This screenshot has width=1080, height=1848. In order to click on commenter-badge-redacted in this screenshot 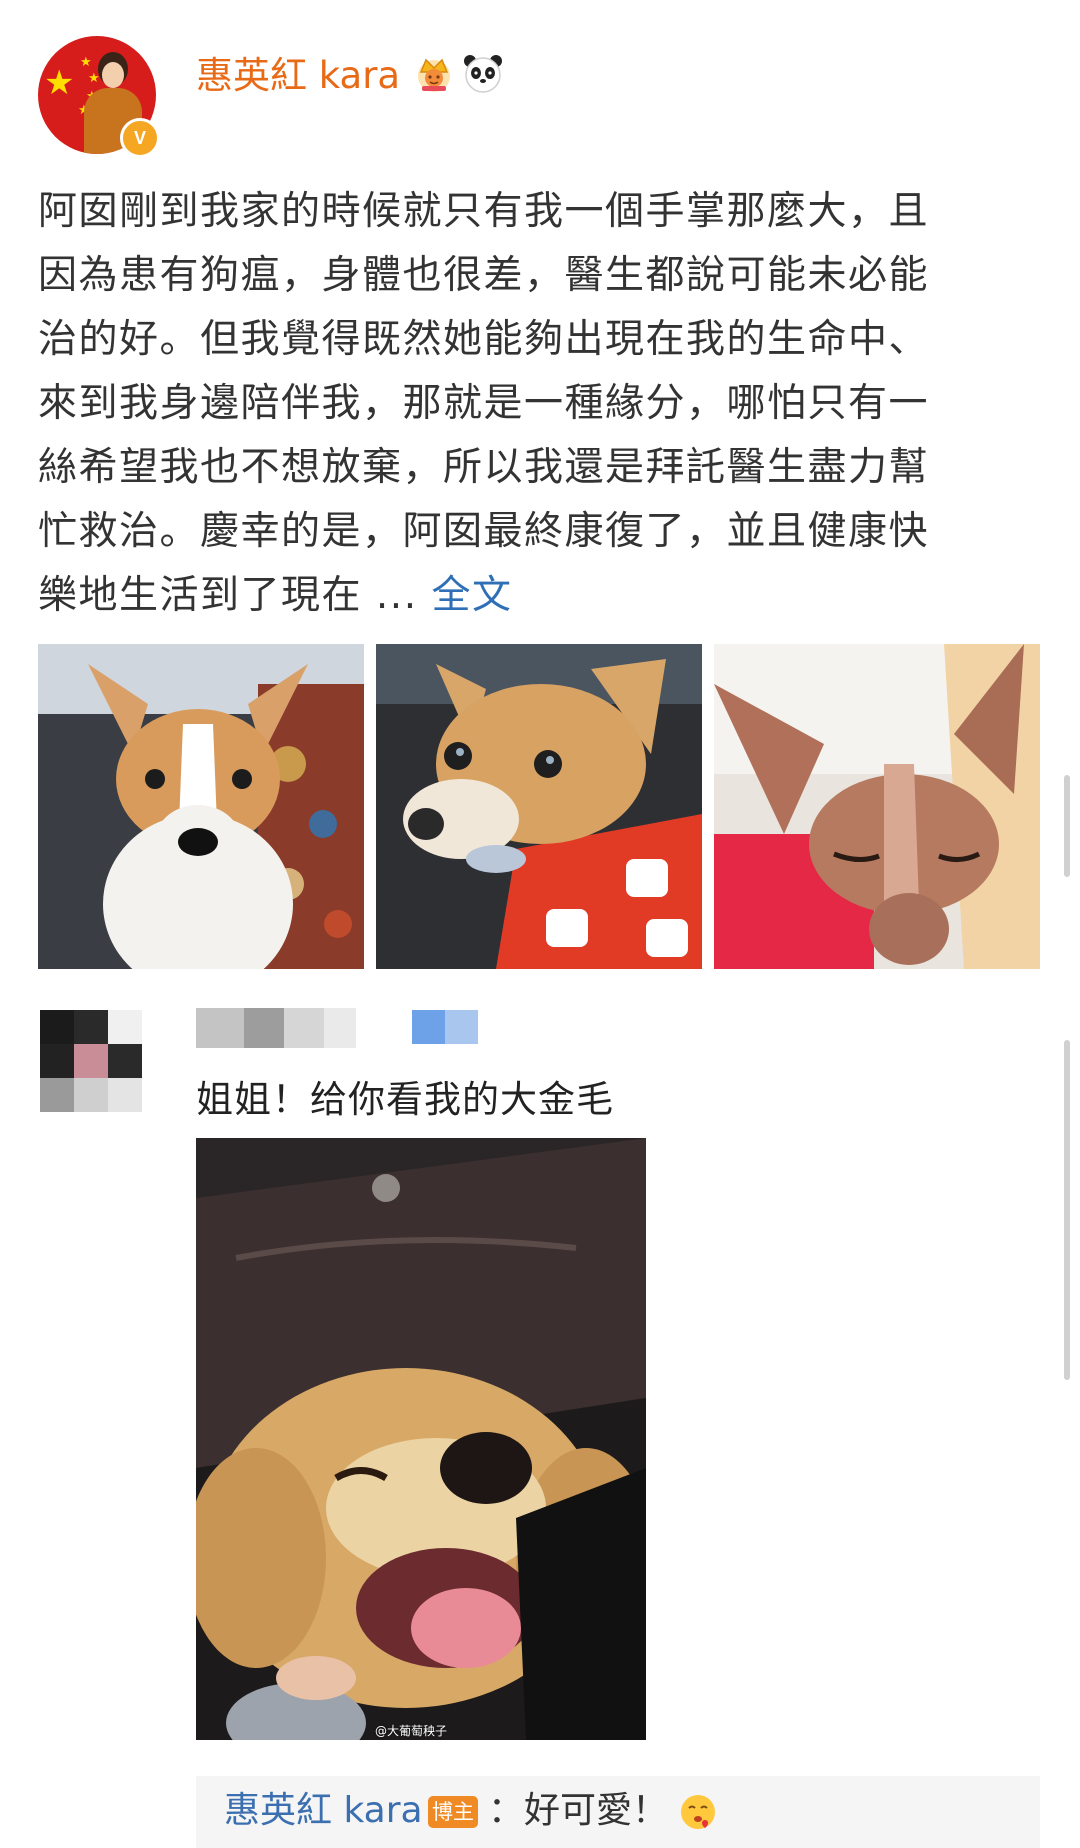, I will do `click(445, 1027)`.